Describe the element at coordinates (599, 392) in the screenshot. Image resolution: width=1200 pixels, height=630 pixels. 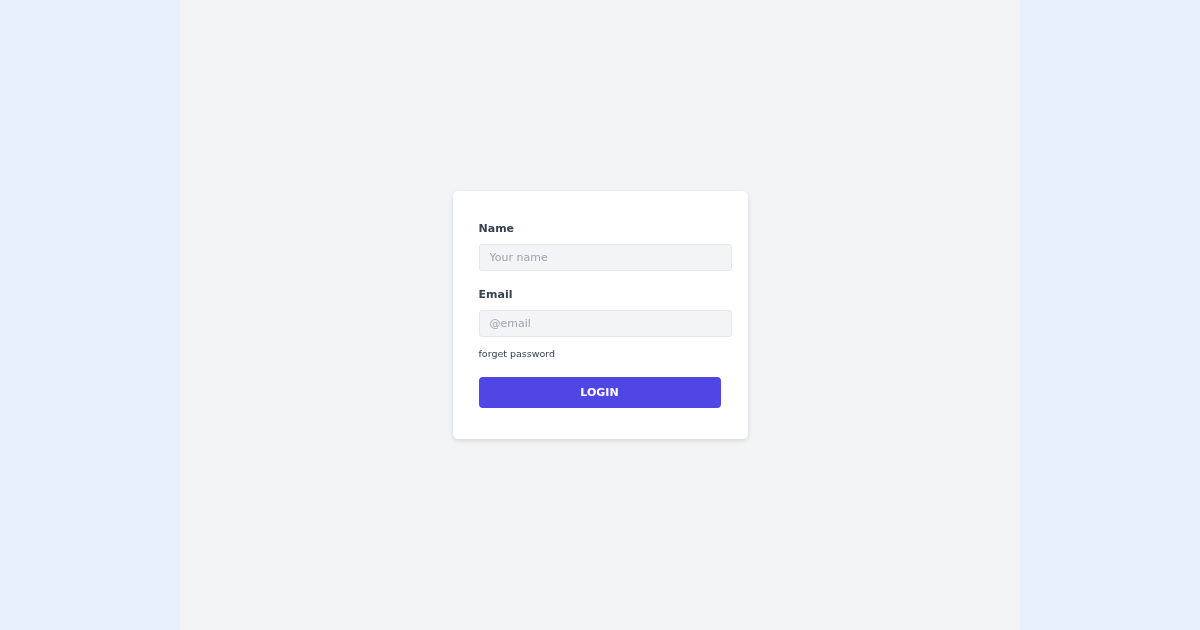
I see `login-button: LOGIN` at that location.